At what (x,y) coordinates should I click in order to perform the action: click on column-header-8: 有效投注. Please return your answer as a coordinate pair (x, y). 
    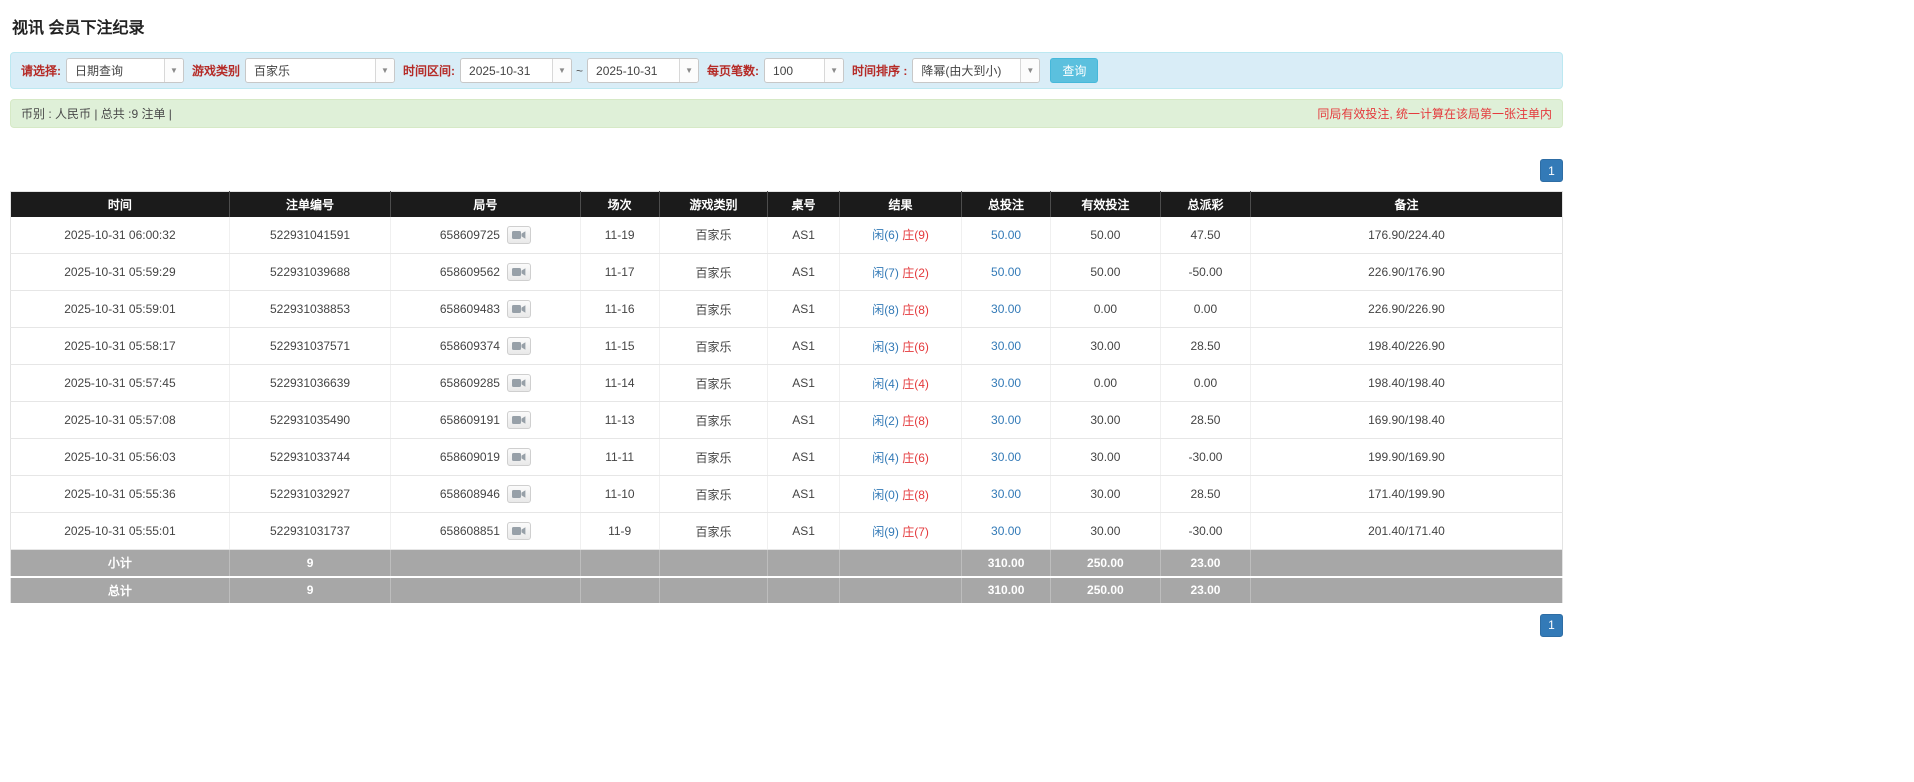
    Looking at the image, I should click on (1105, 204).